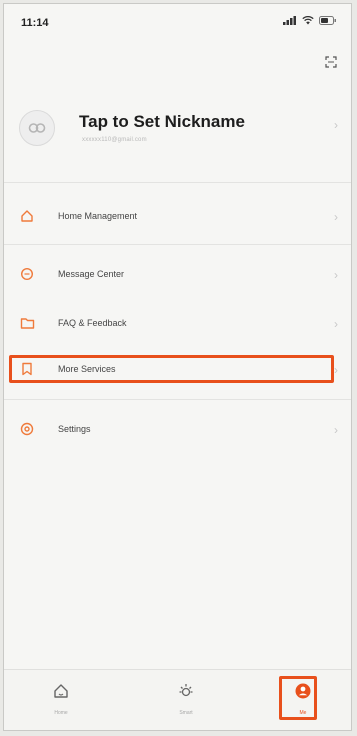 The image size is (357, 736). What do you see at coordinates (186, 713) in the screenshot?
I see `tab-label: Smart` at bounding box center [186, 713].